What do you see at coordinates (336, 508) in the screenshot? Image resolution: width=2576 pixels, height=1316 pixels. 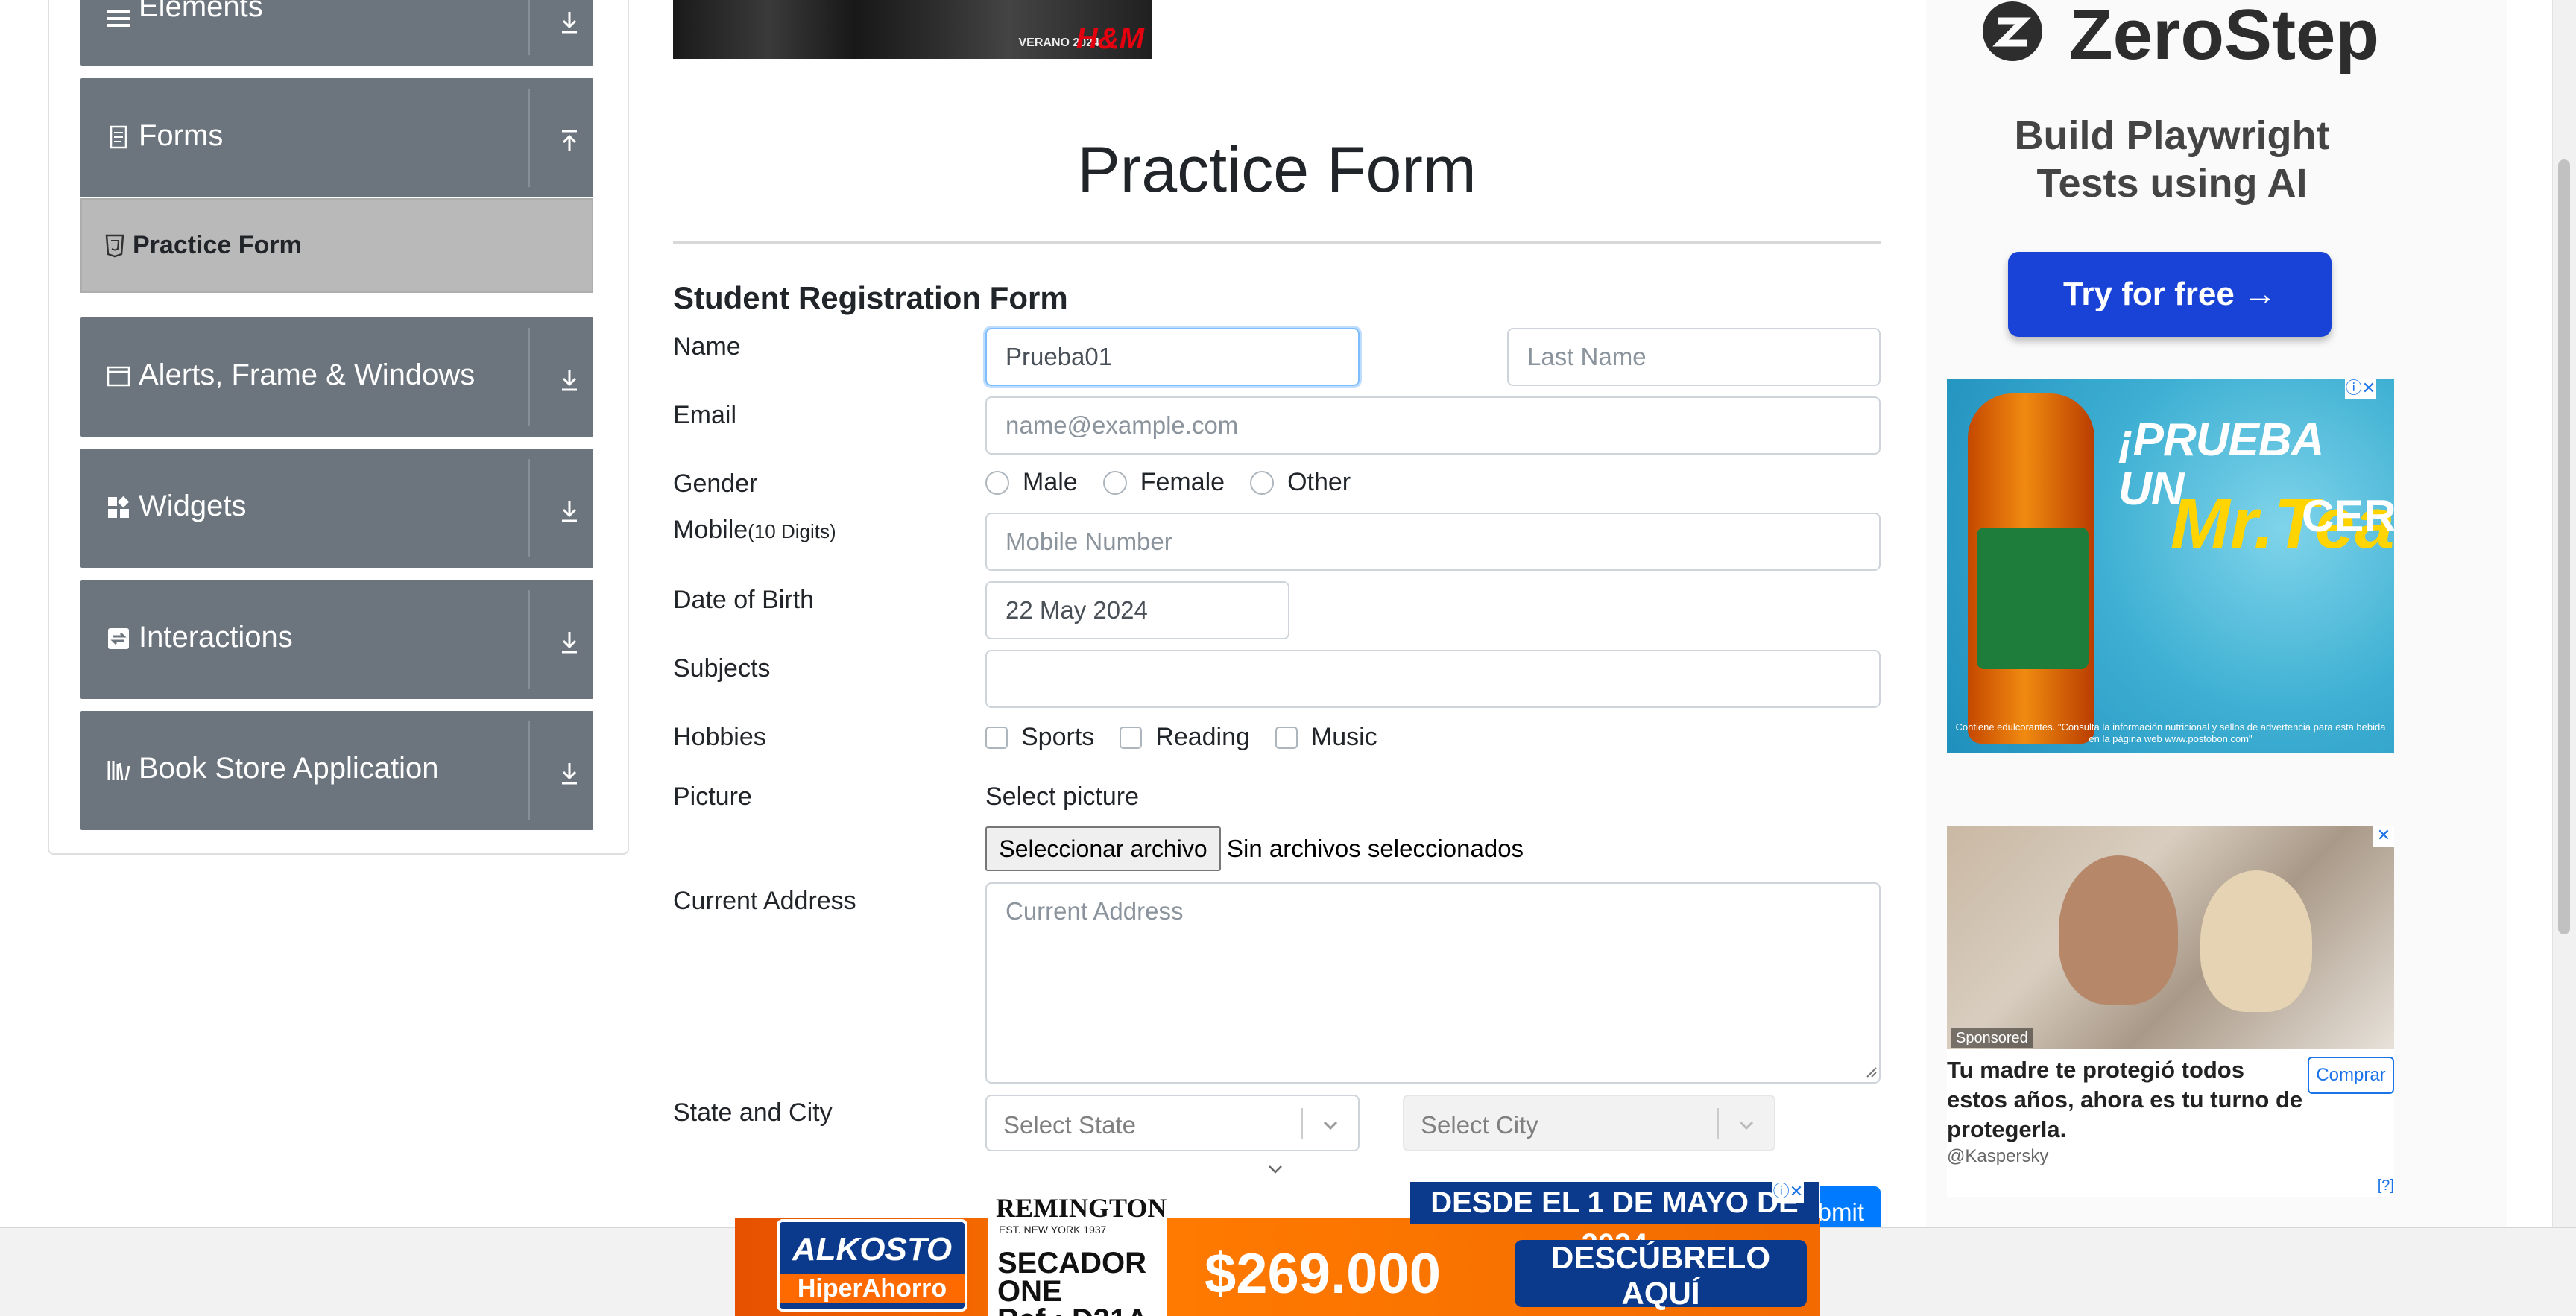 I see `sidebar-group-widgets: Widgets` at bounding box center [336, 508].